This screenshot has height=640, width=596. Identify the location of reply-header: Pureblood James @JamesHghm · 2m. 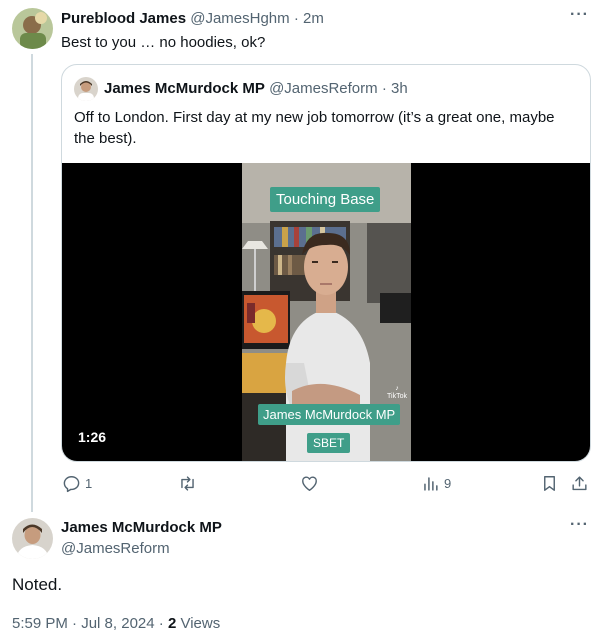
(192, 18).